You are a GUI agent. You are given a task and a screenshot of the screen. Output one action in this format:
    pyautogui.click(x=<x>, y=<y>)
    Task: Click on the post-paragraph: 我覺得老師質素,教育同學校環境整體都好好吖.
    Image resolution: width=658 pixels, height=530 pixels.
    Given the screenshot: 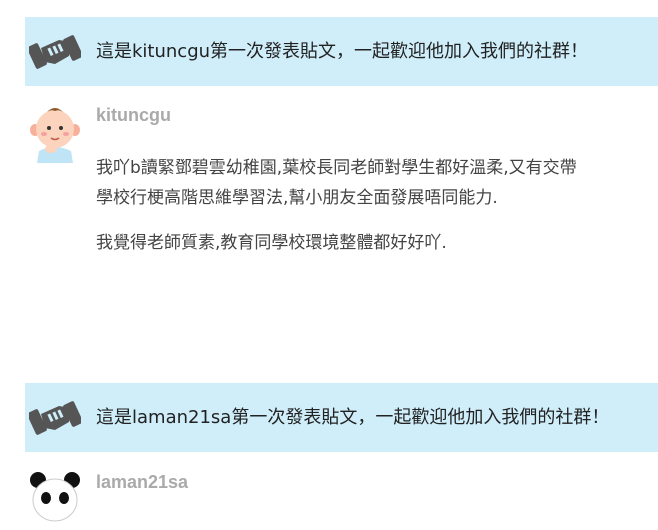 What is the action you would take?
    pyautogui.click(x=377, y=243)
    